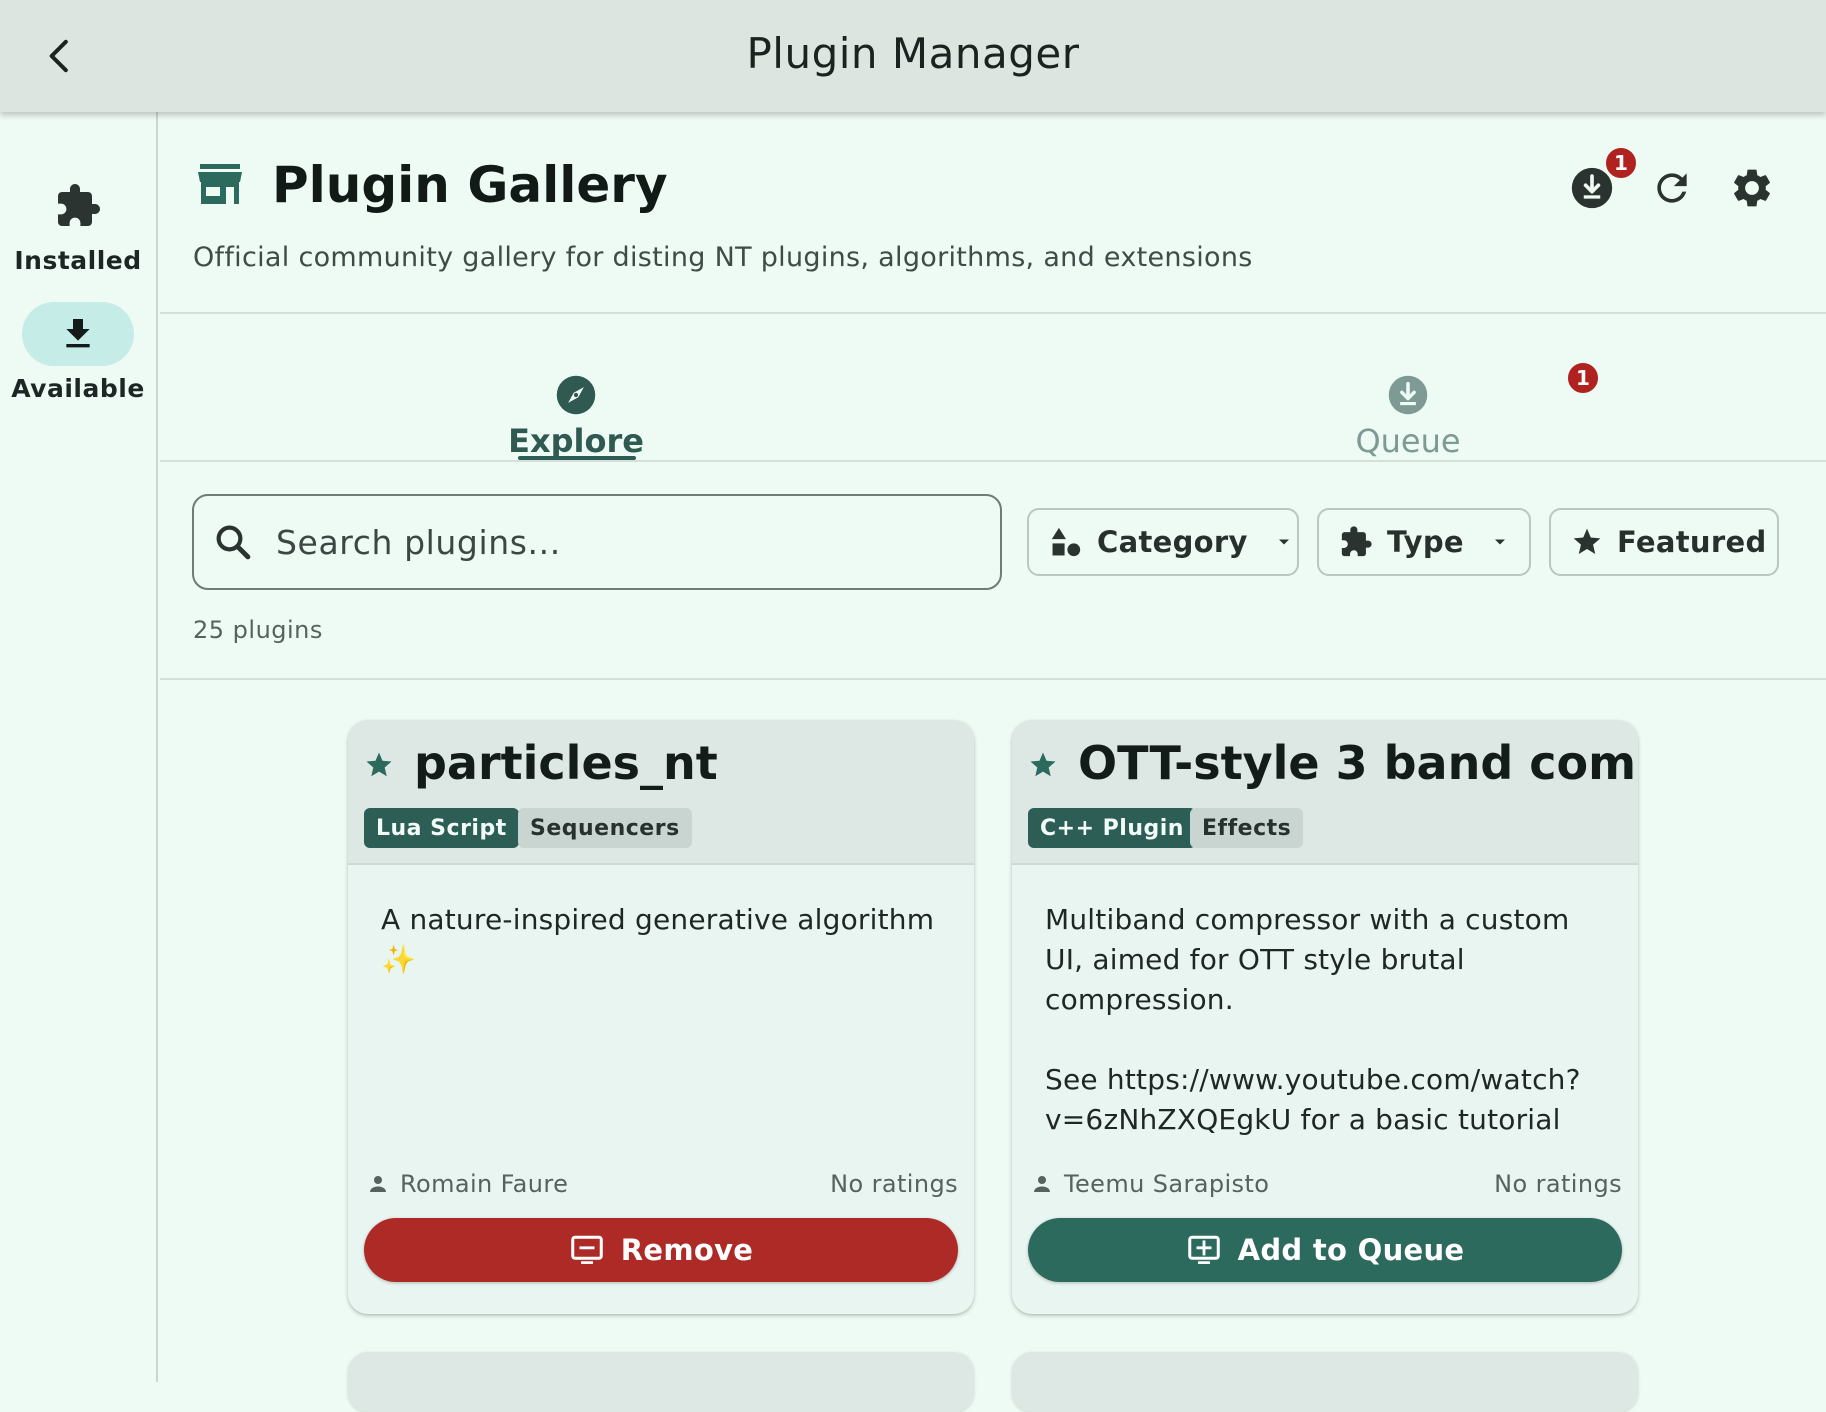 Image resolution: width=1826 pixels, height=1412 pixels. What do you see at coordinates (993, 461) in the screenshot?
I see `tabs-divider` at bounding box center [993, 461].